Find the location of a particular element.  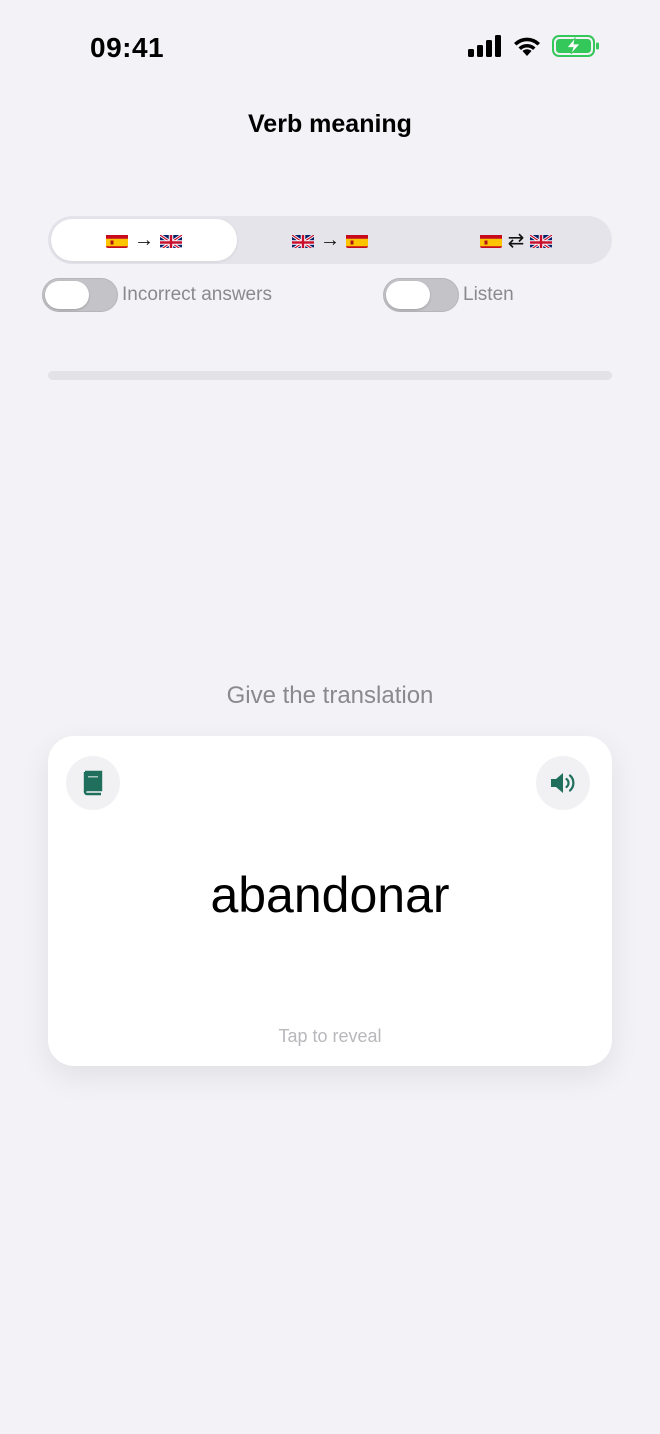

incorrect-answers-label: Incorrect answers is located at coordinates (197, 294).